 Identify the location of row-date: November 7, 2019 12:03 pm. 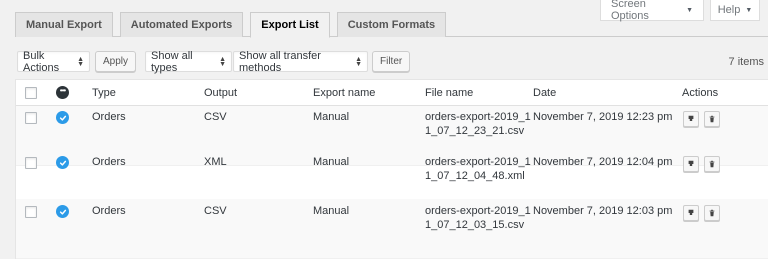
(603, 211).